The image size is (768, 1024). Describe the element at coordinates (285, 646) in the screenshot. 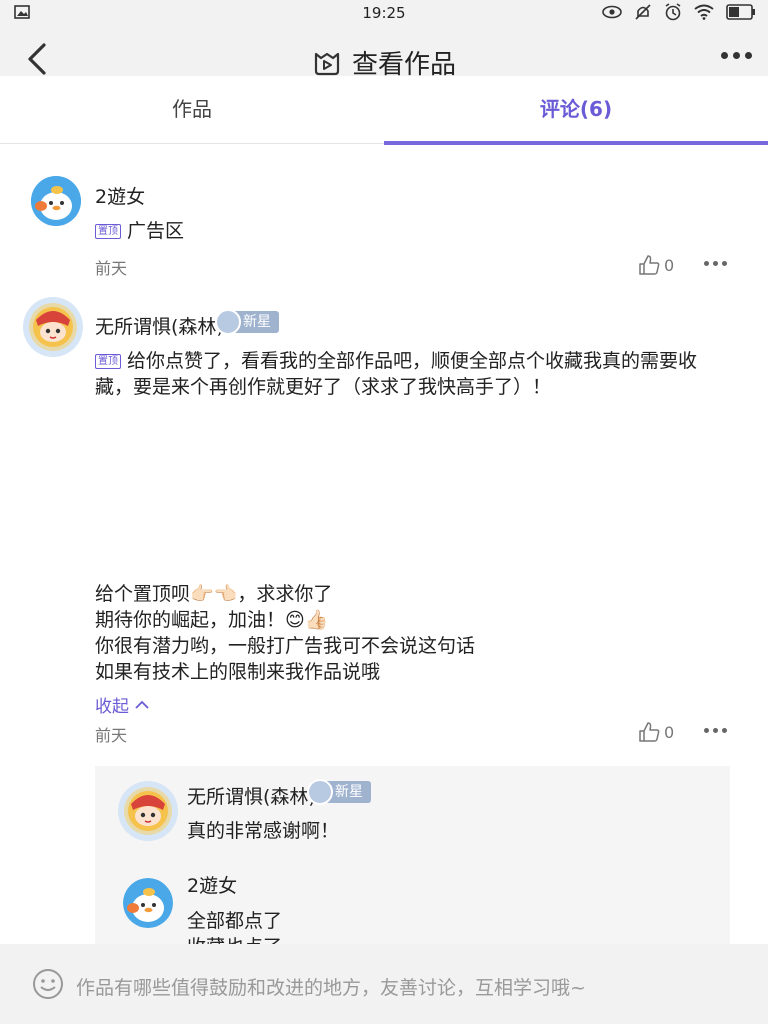

I see `comment-line: 你很有潜力哟，一般打广告我可不会说这句话` at that location.